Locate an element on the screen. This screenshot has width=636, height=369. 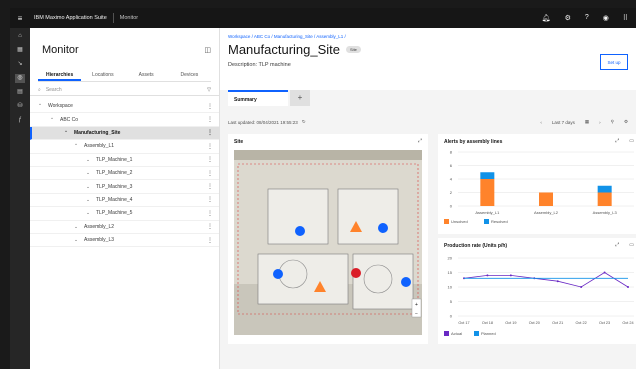
last-updated-text: Last updated: 08/04/2021 19:55:23 is located at coordinates (263, 122).